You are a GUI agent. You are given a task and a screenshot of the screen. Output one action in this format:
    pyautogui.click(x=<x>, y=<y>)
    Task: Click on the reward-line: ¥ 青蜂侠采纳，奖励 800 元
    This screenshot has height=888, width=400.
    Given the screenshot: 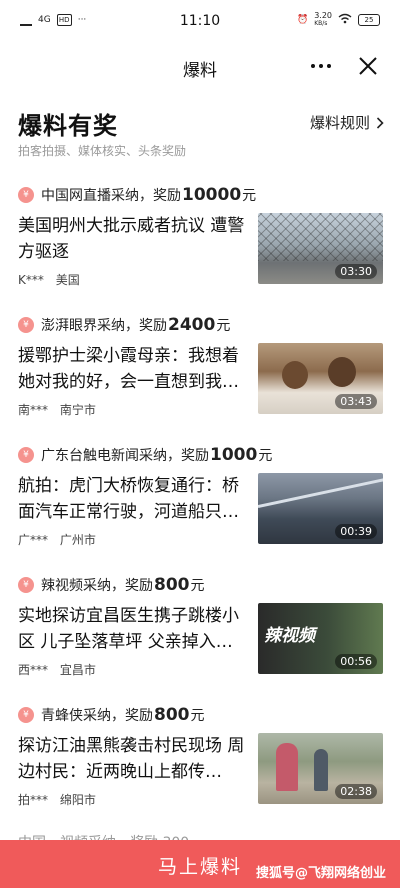 What is the action you would take?
    pyautogui.click(x=111, y=715)
    